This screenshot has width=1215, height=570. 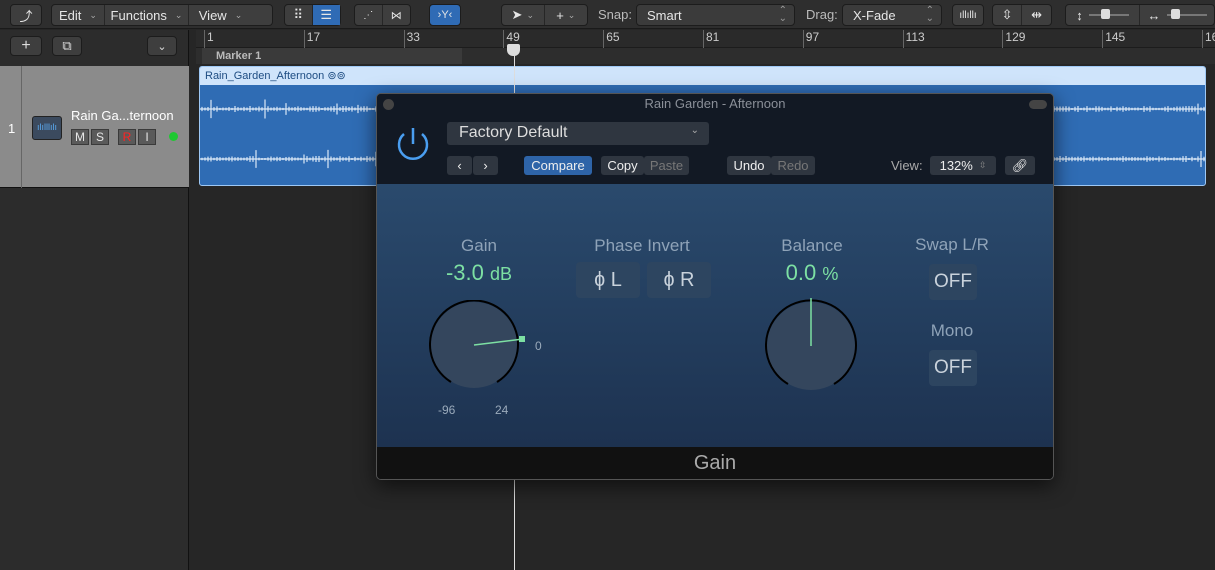 What do you see at coordinates (447, 410) in the screenshot?
I see `gain-min-label: -96` at bounding box center [447, 410].